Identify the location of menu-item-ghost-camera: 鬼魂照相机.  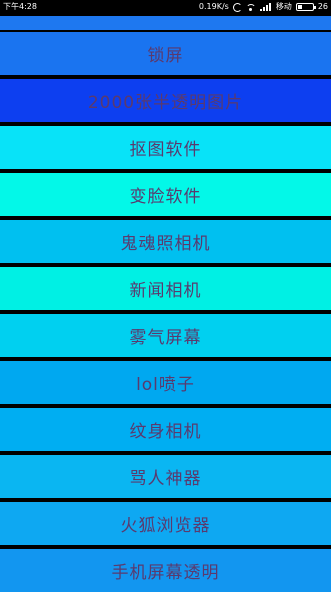
(165, 241).